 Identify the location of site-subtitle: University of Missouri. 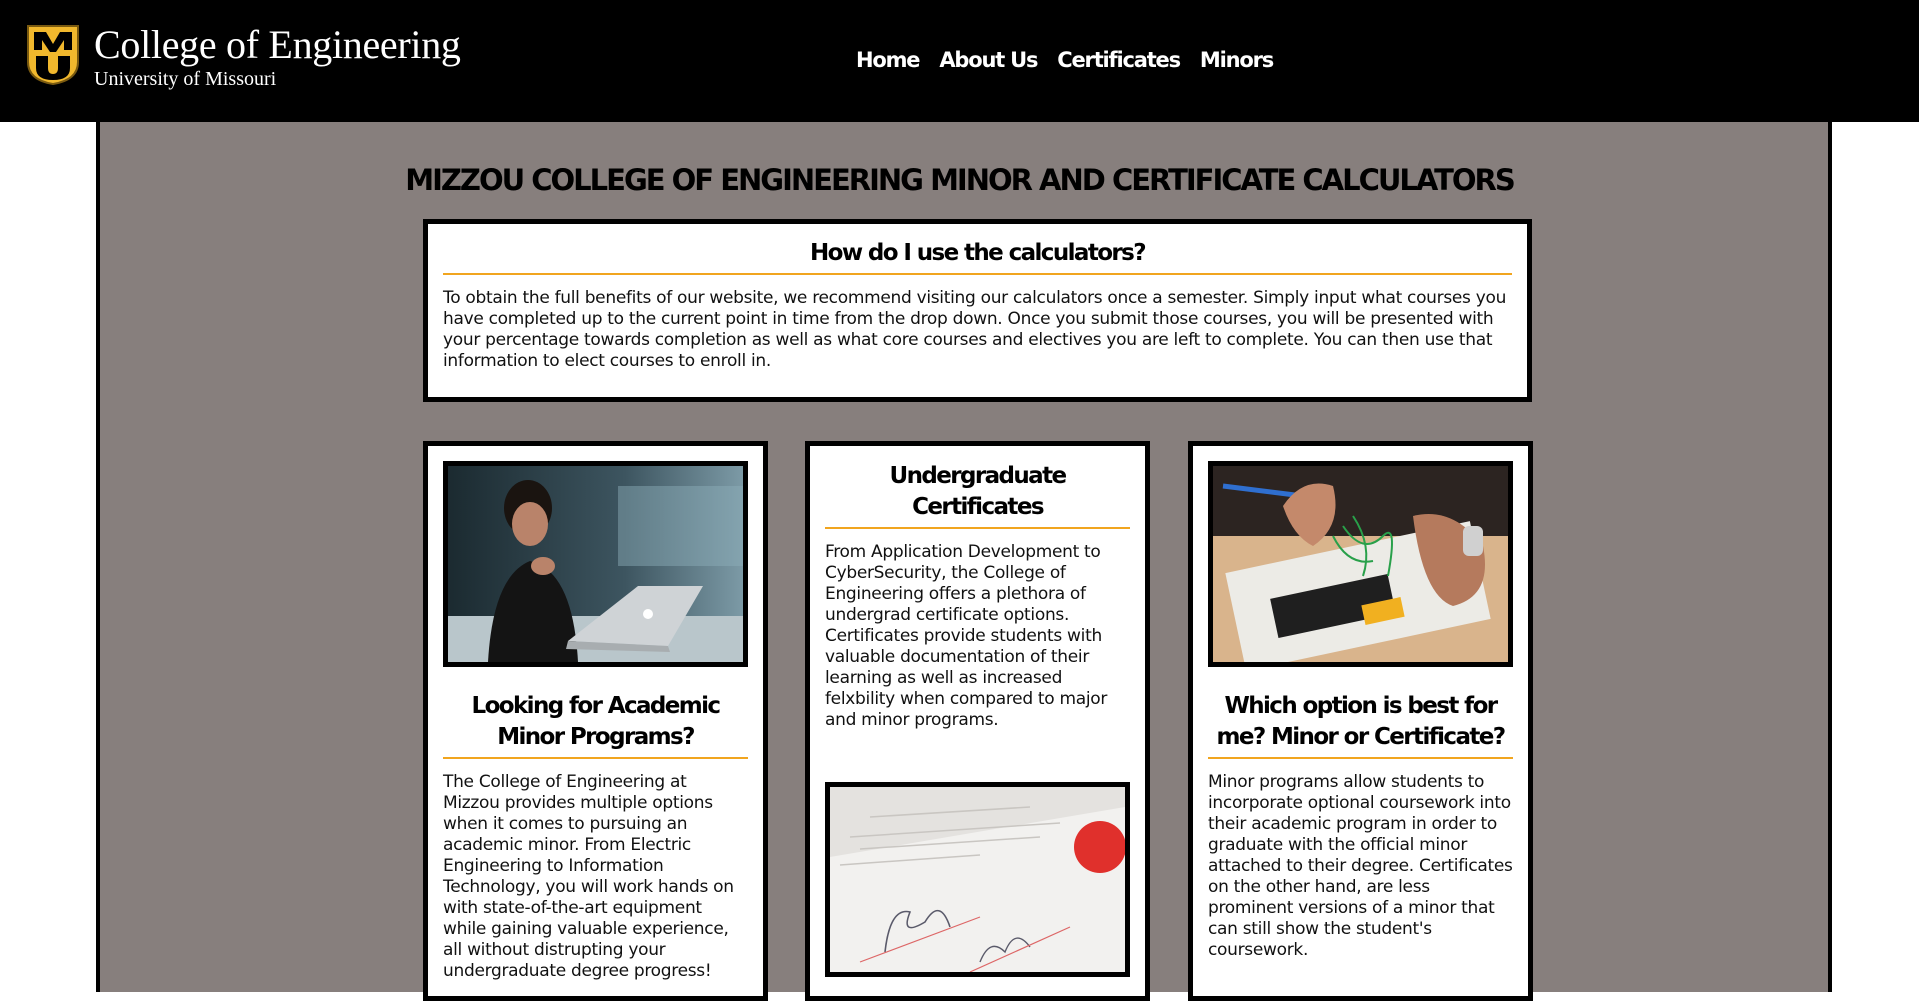
(185, 79).